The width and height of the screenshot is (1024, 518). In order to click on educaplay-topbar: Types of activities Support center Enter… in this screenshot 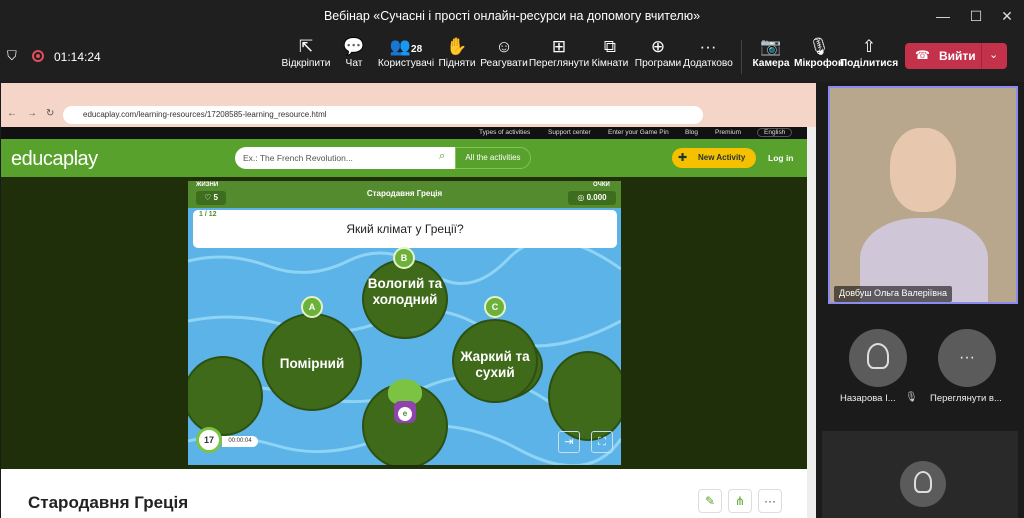, I will do `click(404, 133)`.